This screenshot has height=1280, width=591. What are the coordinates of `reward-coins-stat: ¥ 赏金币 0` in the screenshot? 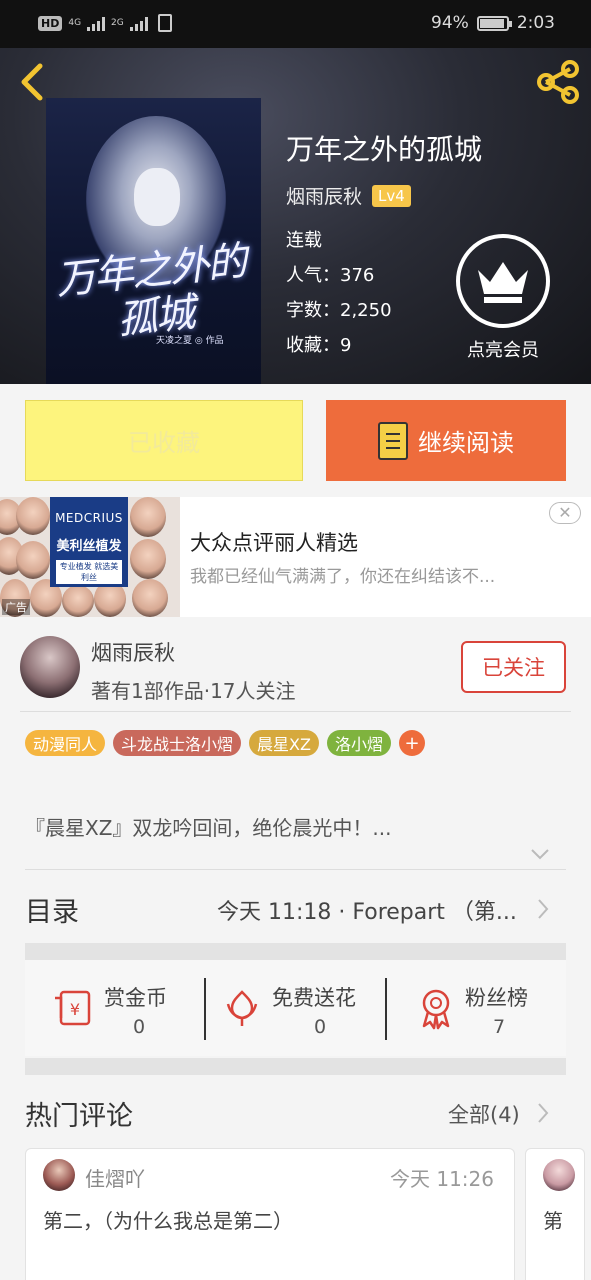 It's located at (115, 1008).